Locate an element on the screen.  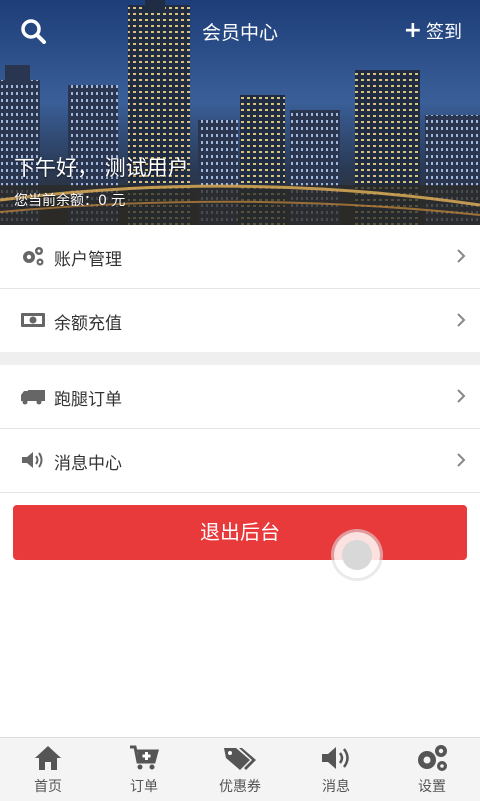
menu-item-label: 跑腿订单 is located at coordinates (88, 400).